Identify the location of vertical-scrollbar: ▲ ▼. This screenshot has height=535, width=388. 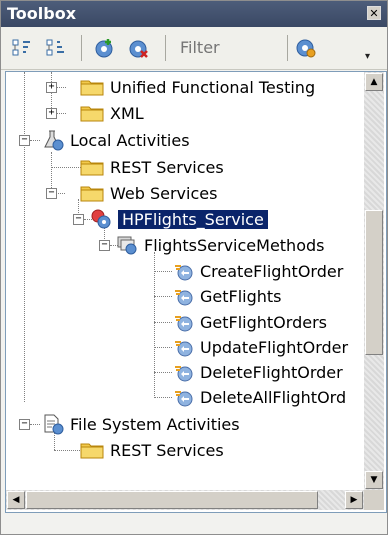
(374, 281).